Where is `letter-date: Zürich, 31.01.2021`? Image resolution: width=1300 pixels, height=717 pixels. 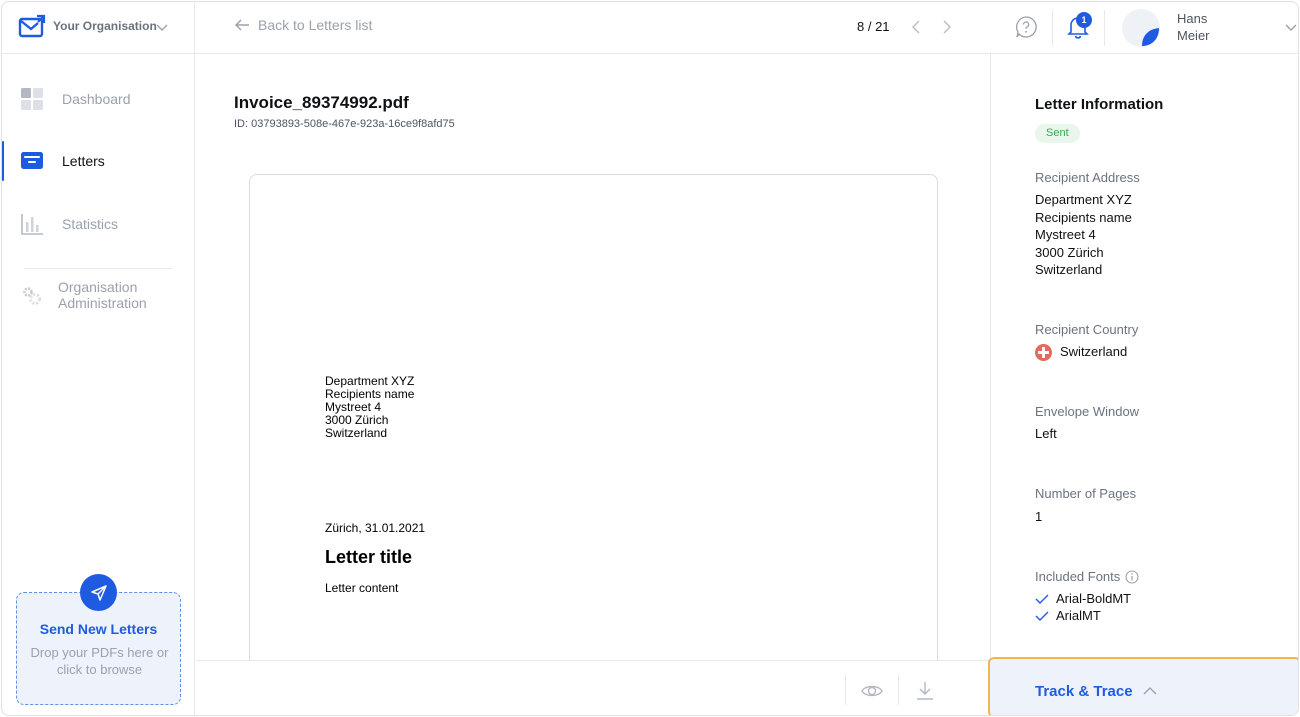
letter-date: Zürich, 31.01.2021 is located at coordinates (375, 528).